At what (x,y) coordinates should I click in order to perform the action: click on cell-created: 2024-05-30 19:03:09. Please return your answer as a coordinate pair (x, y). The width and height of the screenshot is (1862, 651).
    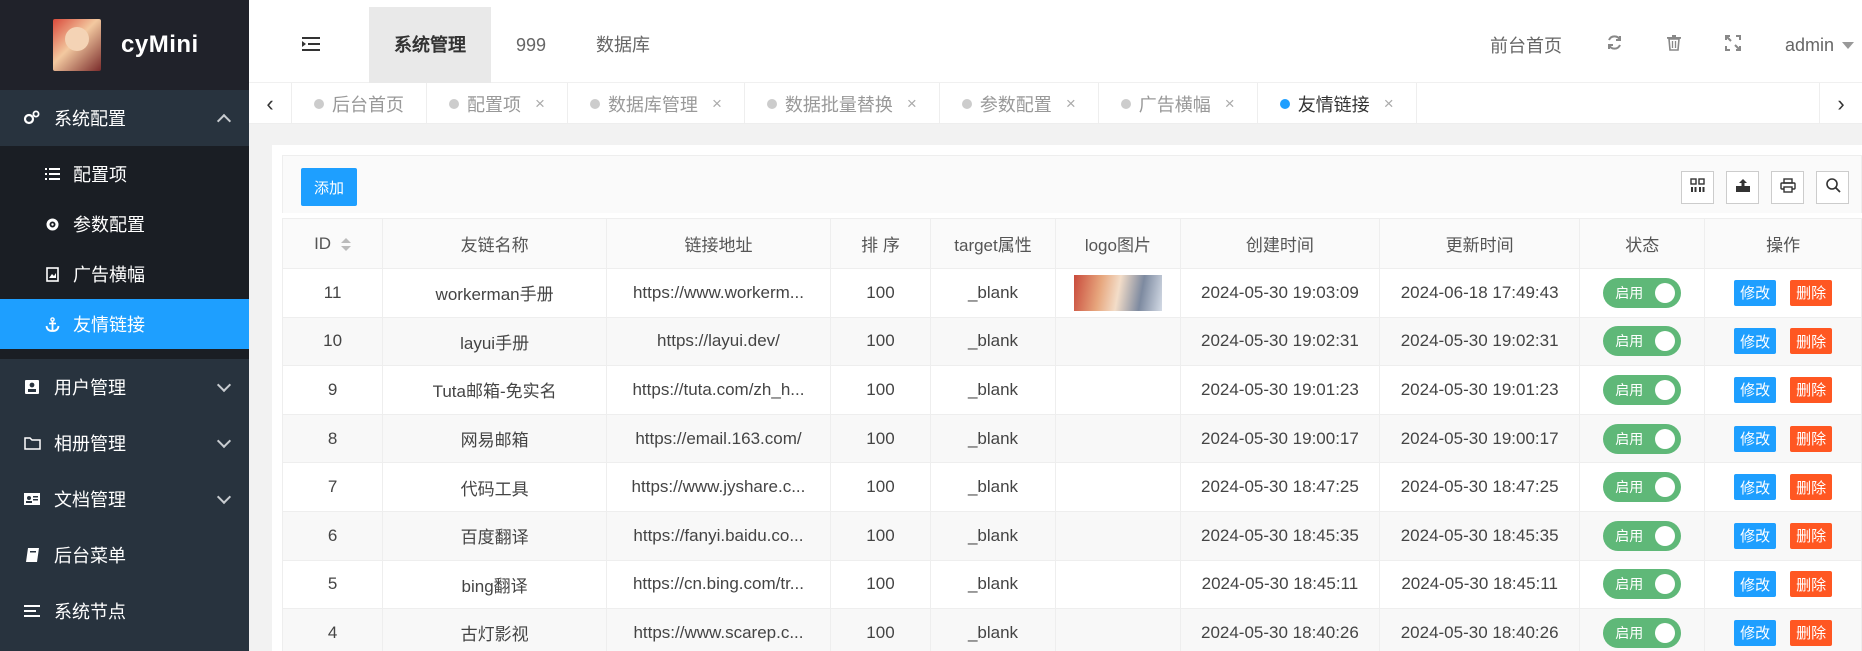
    Looking at the image, I should click on (1279, 293).